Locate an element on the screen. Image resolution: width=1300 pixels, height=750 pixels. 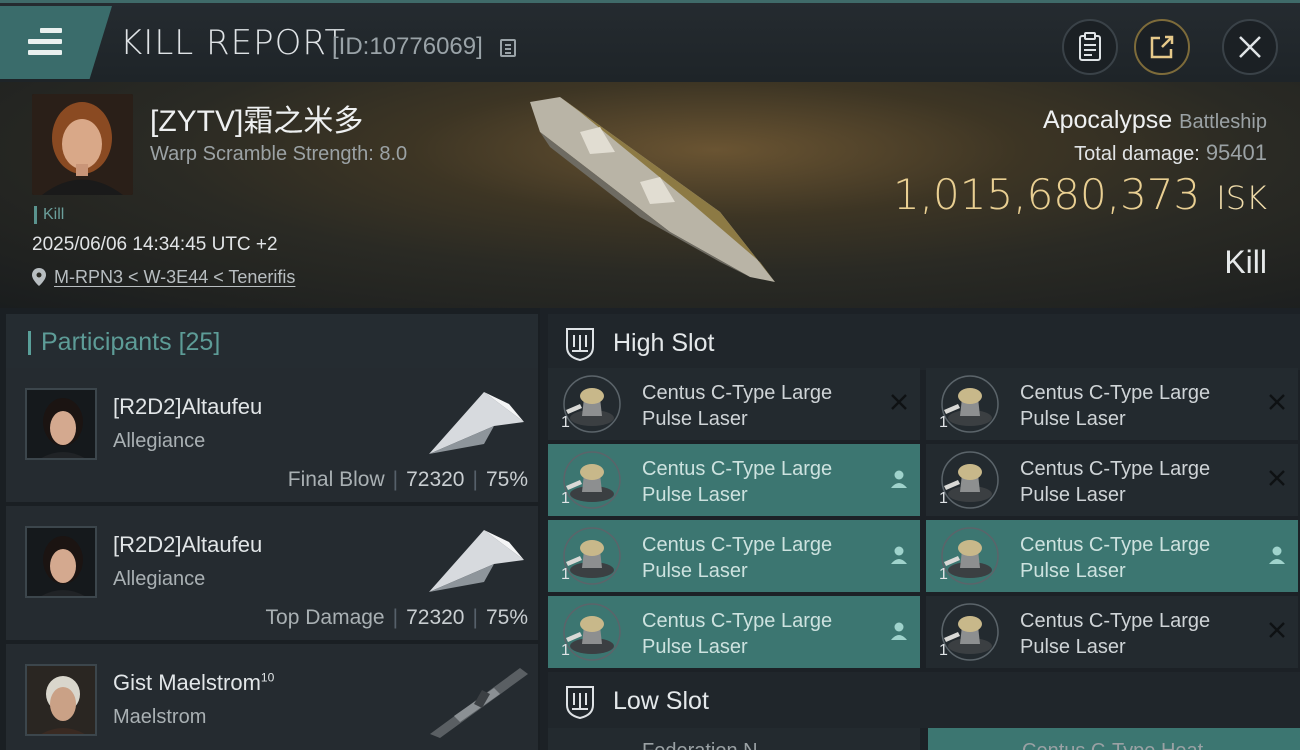
participant-role: Top Damage is located at coordinates (325, 617).